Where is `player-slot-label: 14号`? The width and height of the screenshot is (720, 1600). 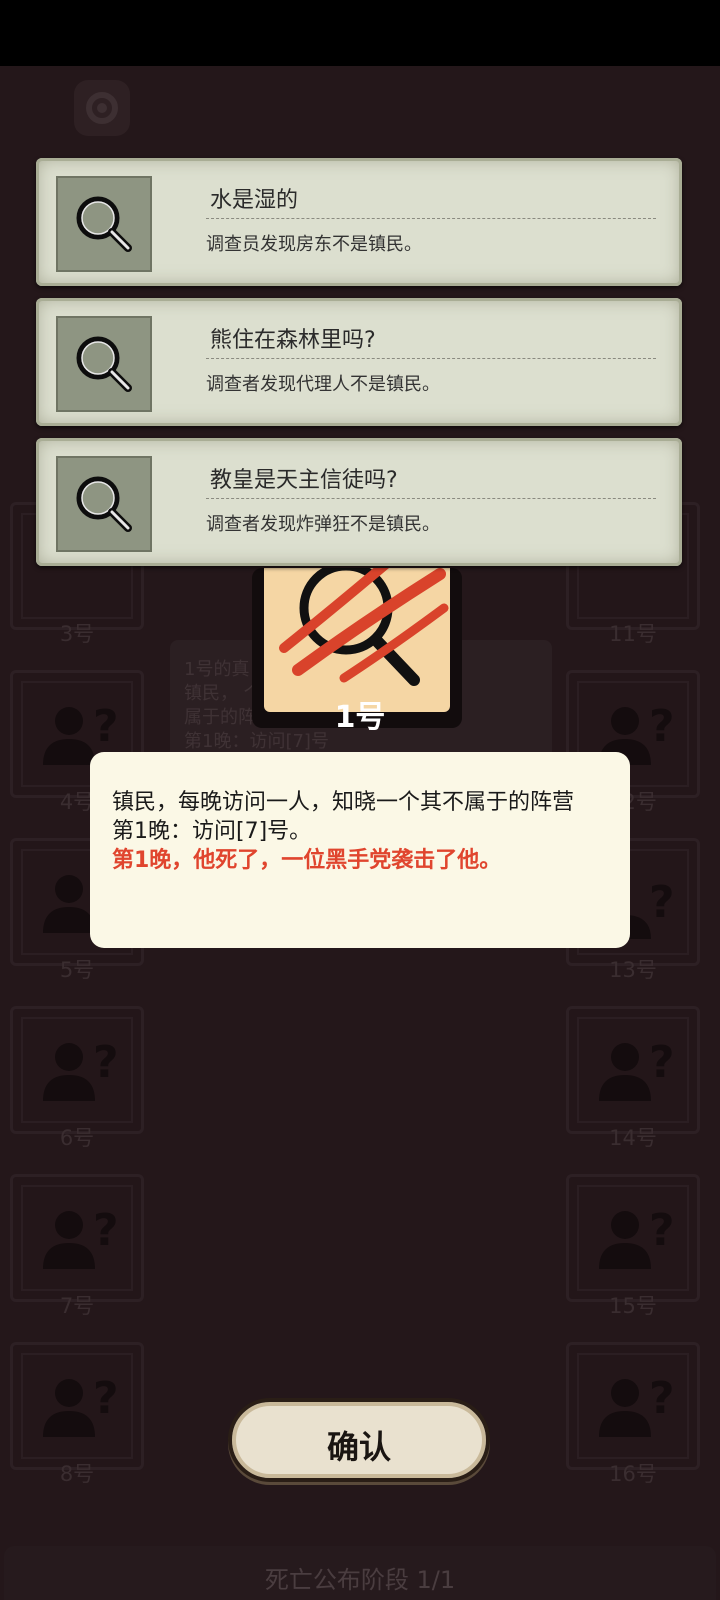
player-slot-label: 14号 is located at coordinates (633, 1138).